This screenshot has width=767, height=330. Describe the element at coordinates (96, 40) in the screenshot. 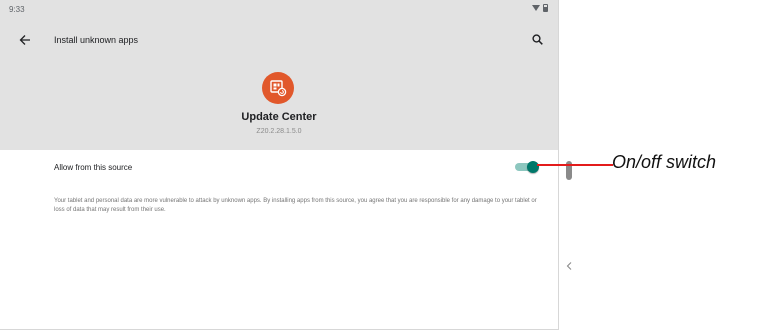

I see `page-title: Install unknown apps` at that location.